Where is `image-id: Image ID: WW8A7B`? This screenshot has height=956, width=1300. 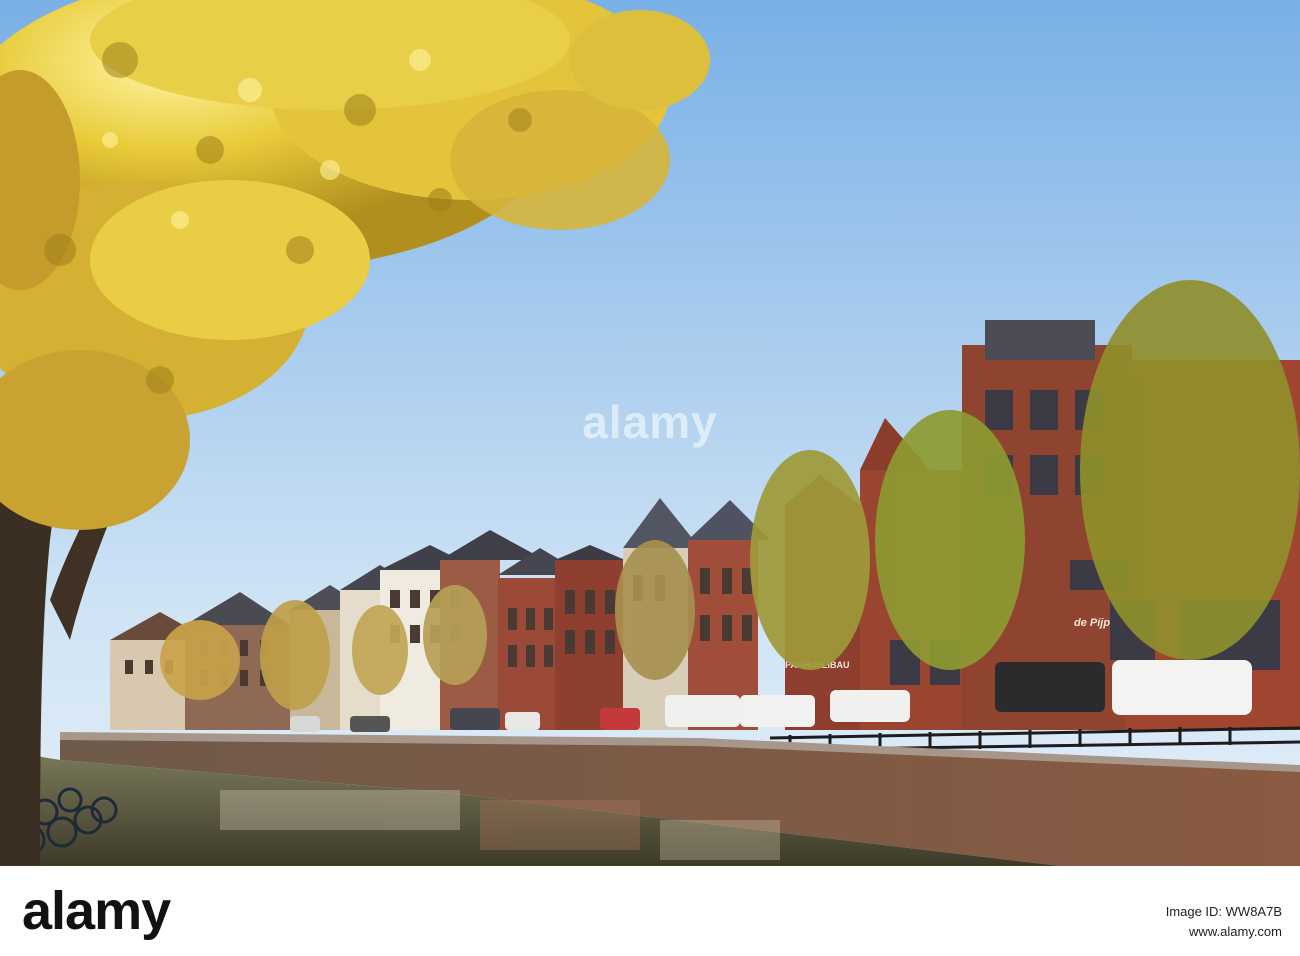
image-id: Image ID: WW8A7B is located at coordinates (1223, 911).